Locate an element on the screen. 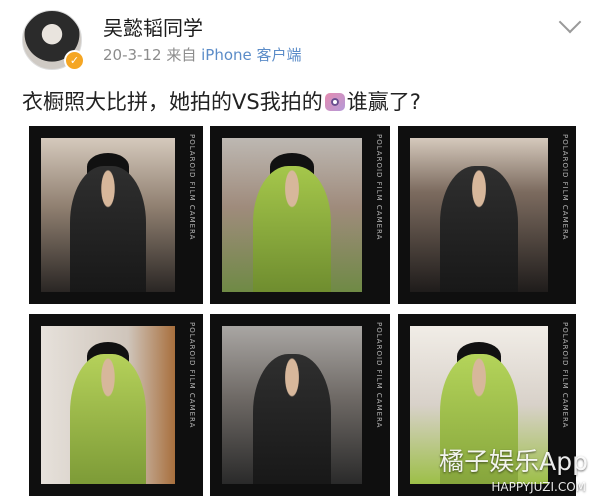 Image resolution: width=600 pixels, height=502 pixels. post-meta: 20-3-12 来自 iPhone 客户端 is located at coordinates (202, 54).